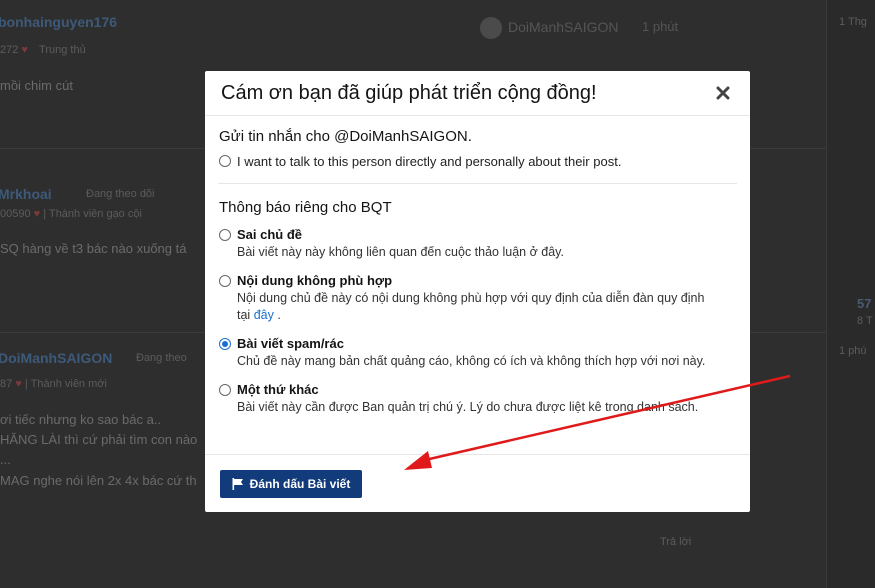  Describe the element at coordinates (477, 183) in the screenshot. I see `divider` at that location.